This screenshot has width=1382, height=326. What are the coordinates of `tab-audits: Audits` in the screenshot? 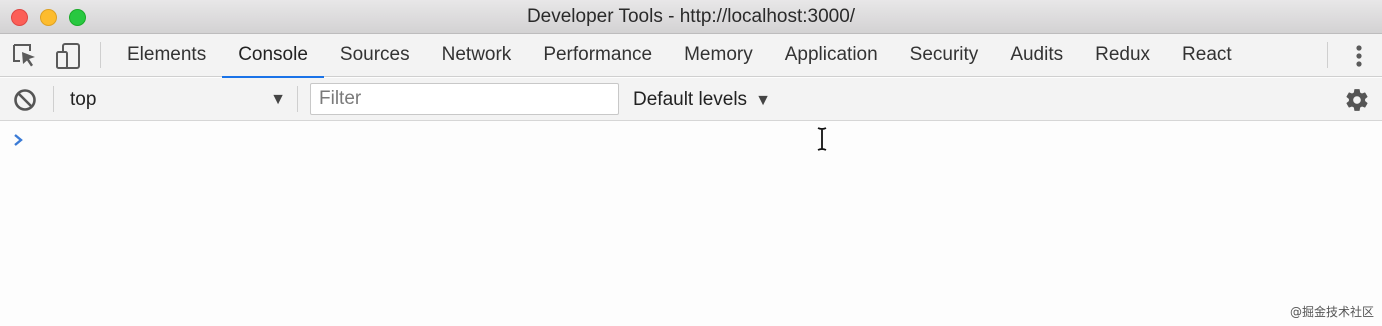 It's located at (1036, 55).